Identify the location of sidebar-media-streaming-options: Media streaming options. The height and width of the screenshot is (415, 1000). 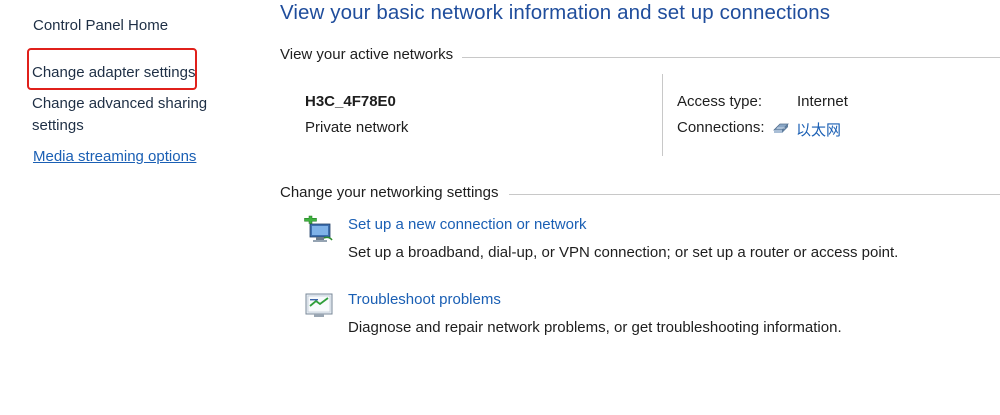
(114, 157).